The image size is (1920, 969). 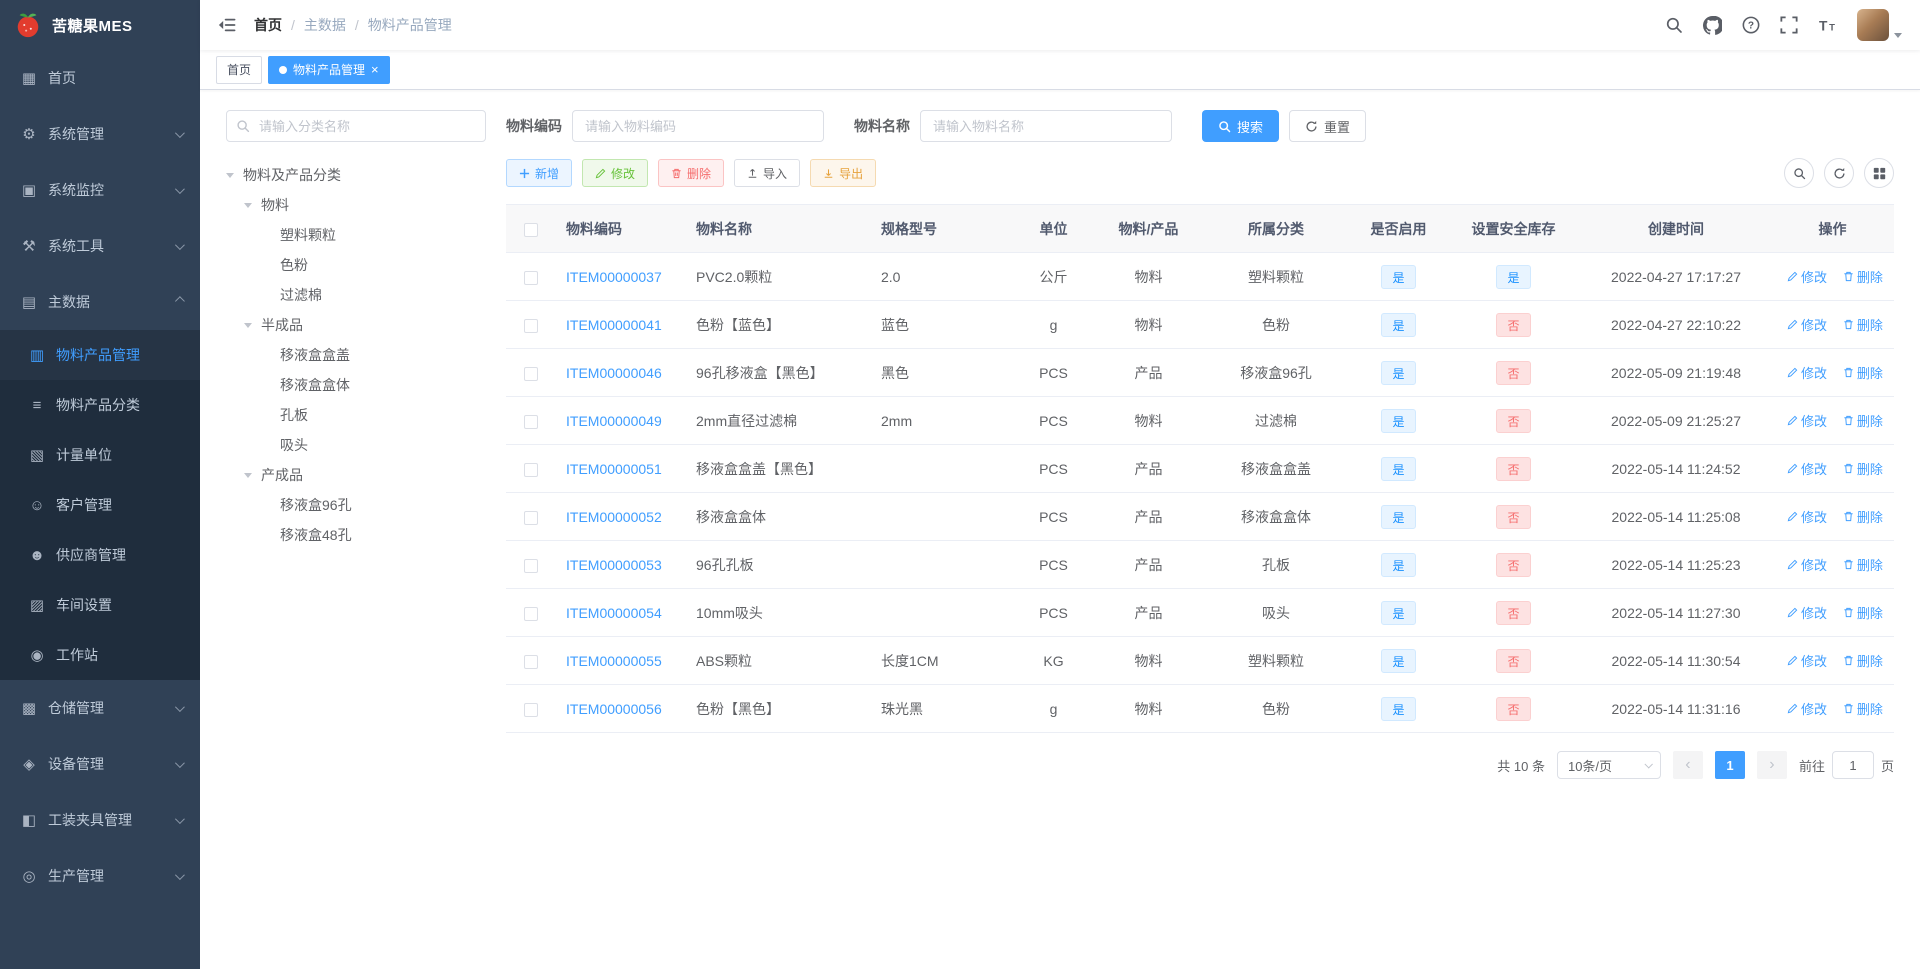 I want to click on reset-button: 重置, so click(x=1328, y=126).